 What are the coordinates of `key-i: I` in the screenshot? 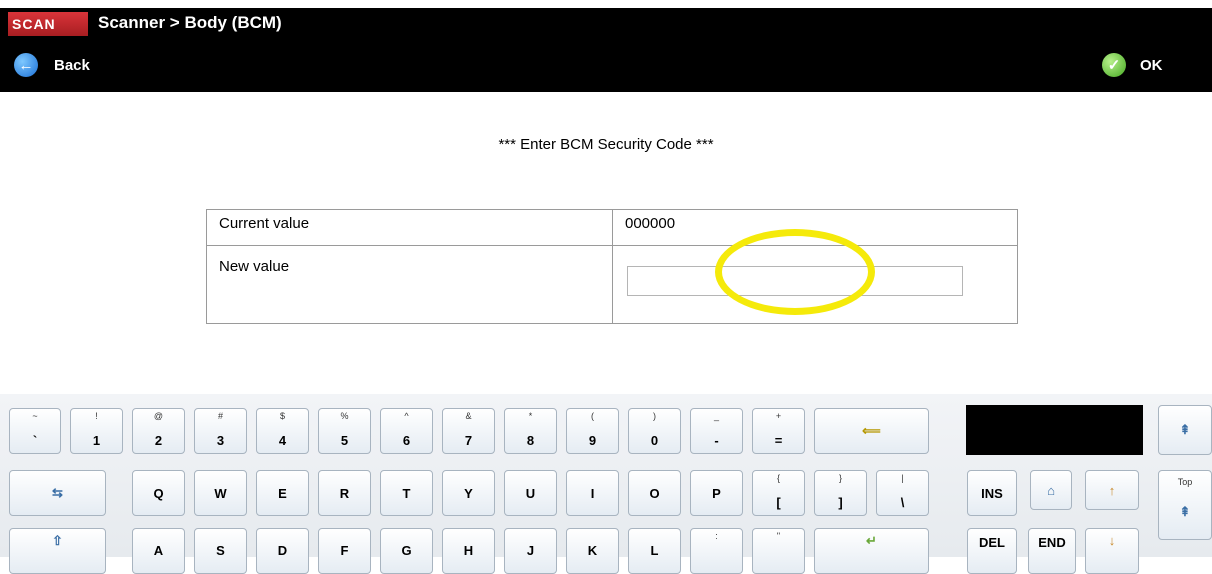 It's located at (592, 493).